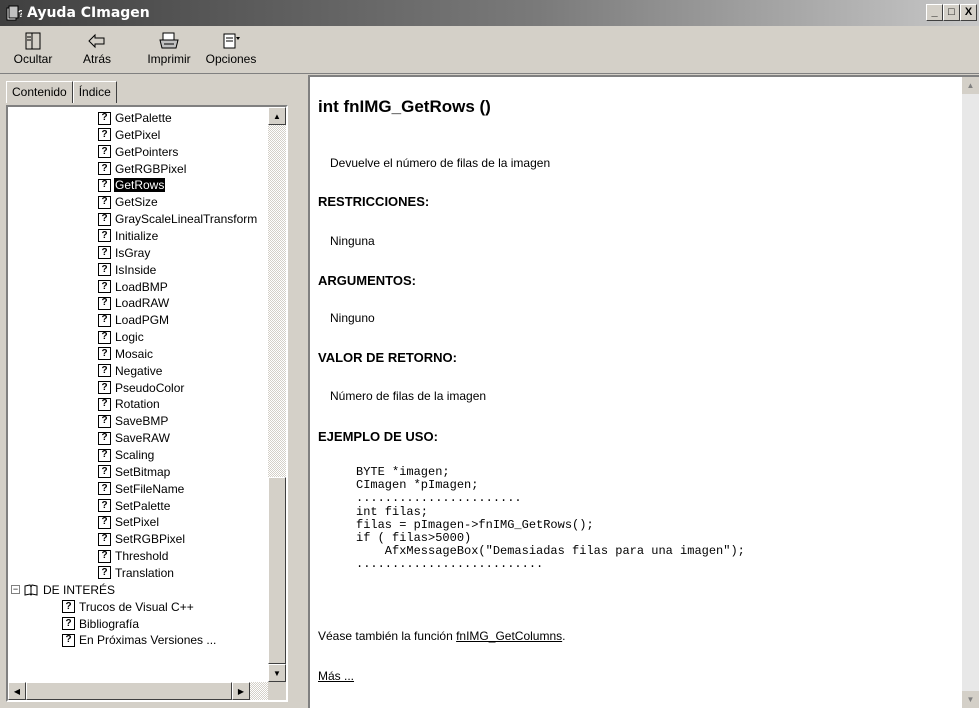  I want to click on tree-item: ? SaveBMP, so click(133, 421).